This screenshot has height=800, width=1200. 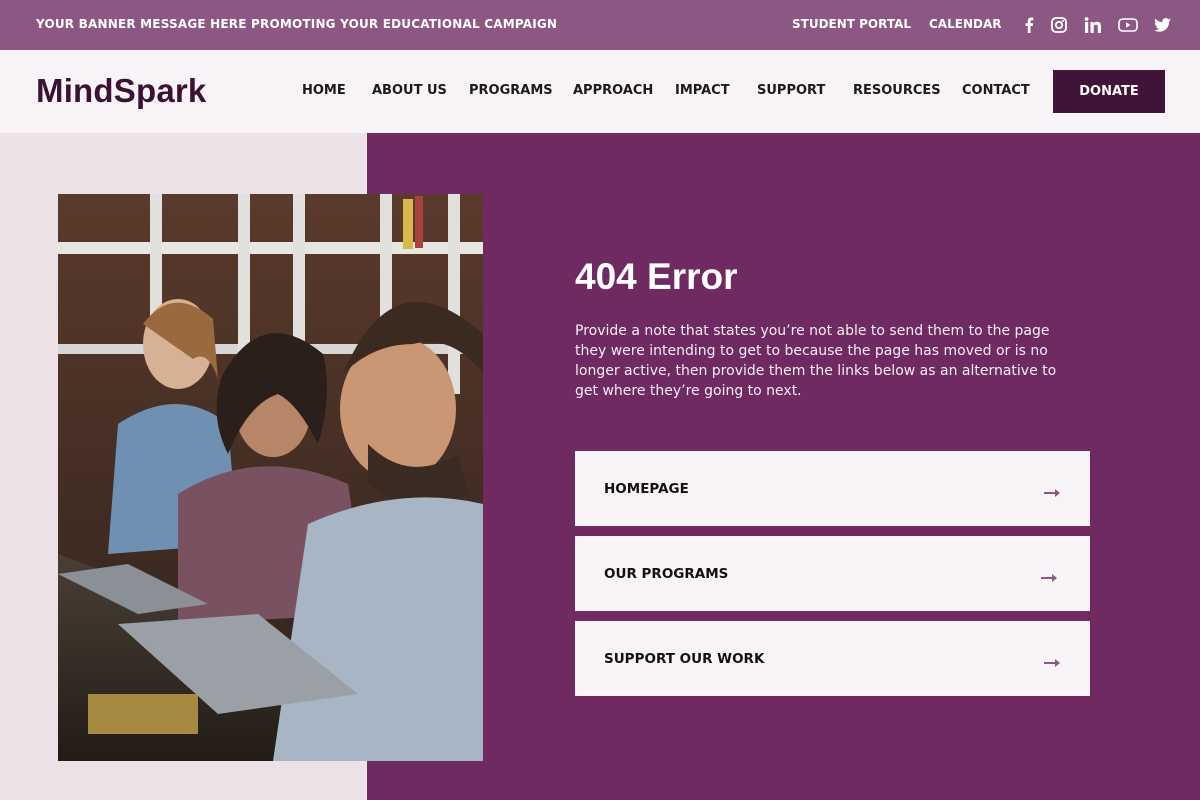 What do you see at coordinates (832, 658) in the screenshot?
I see `support-our-work-link-card: SUPPORT OUR WORK` at bounding box center [832, 658].